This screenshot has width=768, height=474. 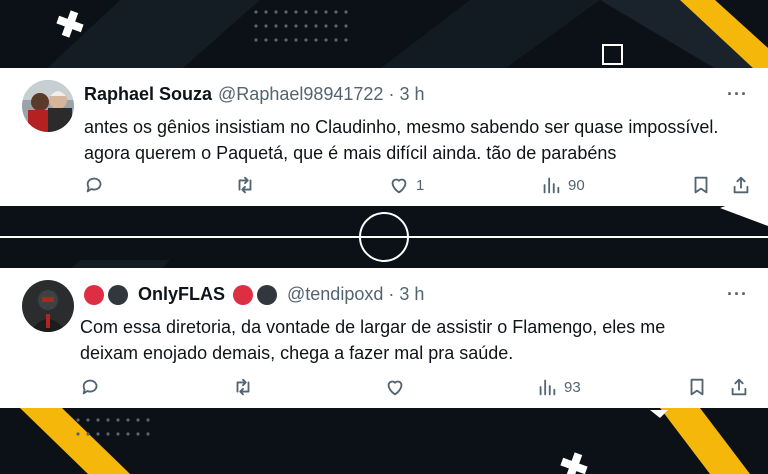 What do you see at coordinates (148, 94) in the screenshot?
I see `display-name: Raphael Souza` at bounding box center [148, 94].